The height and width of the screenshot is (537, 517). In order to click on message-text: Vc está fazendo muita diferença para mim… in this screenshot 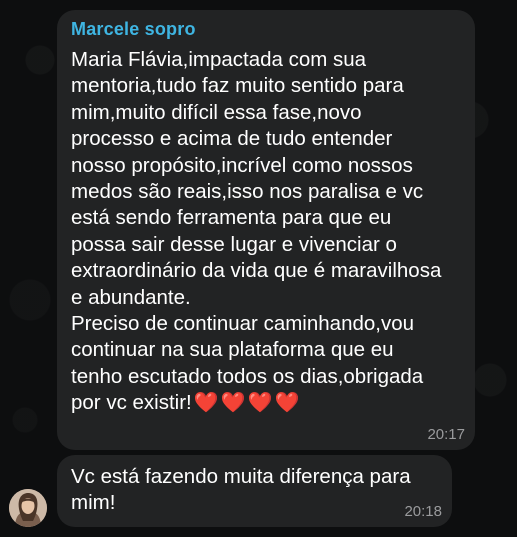, I will do `click(241, 490)`.